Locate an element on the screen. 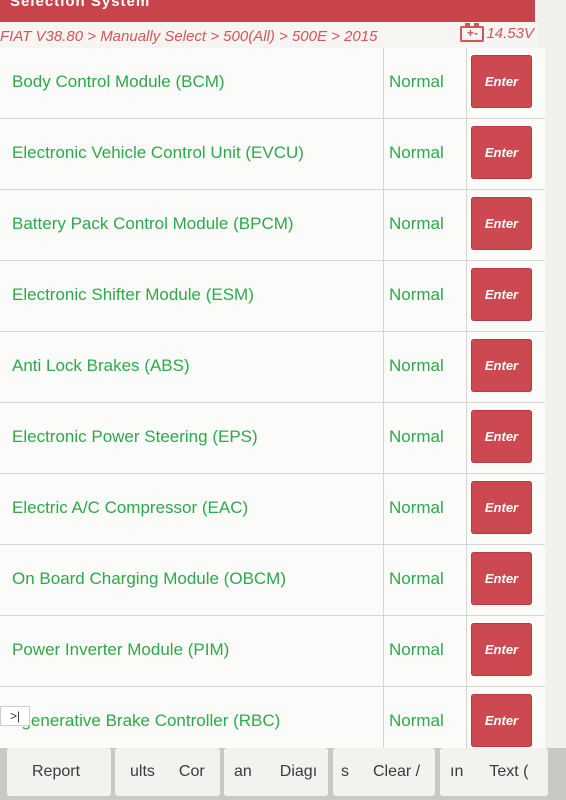  report-tab: Report is located at coordinates (59, 772).